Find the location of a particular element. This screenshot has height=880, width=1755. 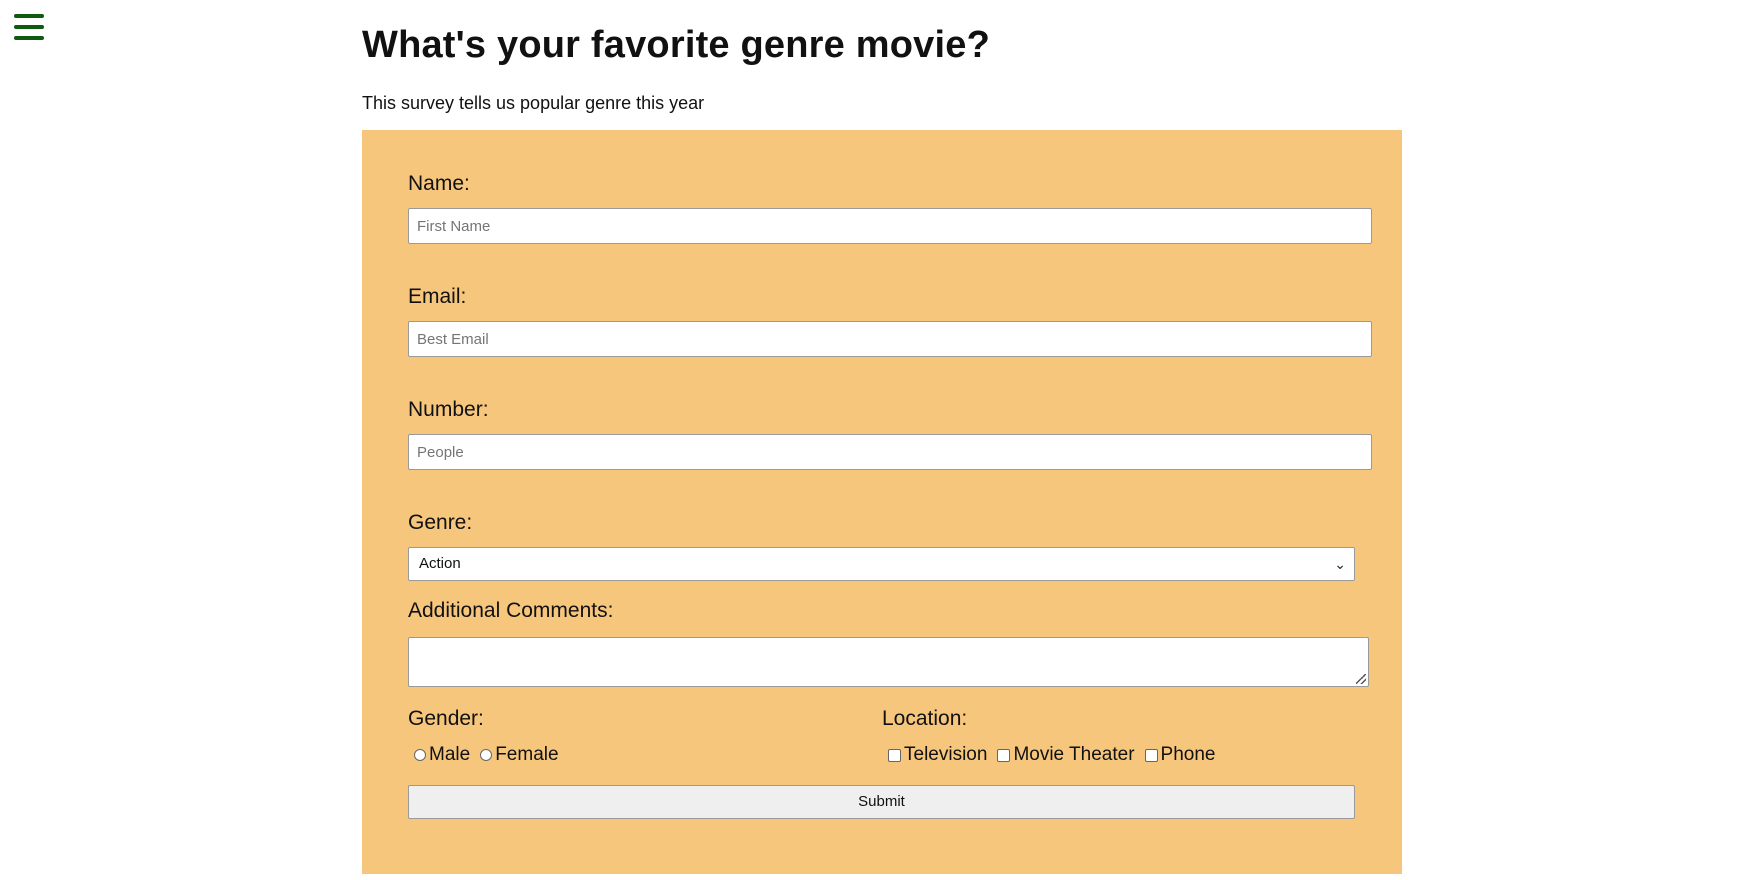

gender-option-female: Female is located at coordinates (516, 755).